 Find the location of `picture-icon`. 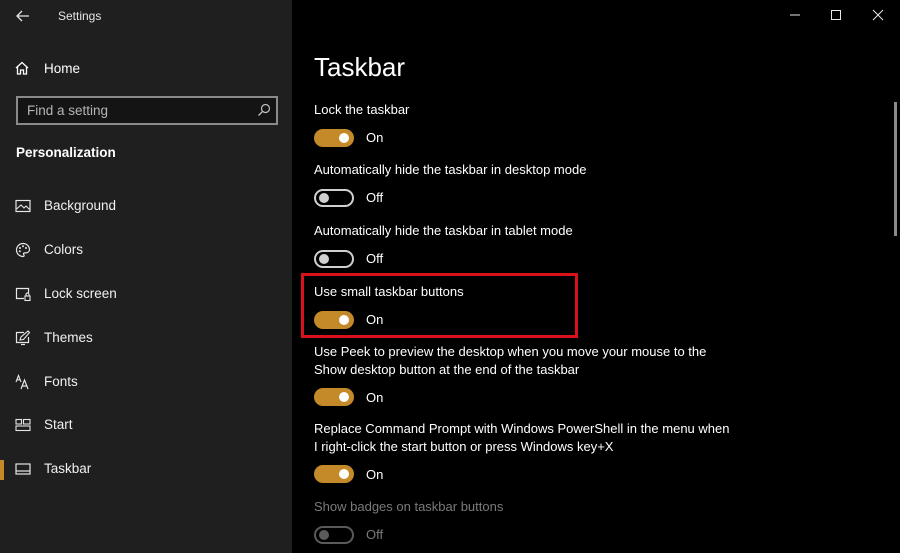

picture-icon is located at coordinates (23, 206).